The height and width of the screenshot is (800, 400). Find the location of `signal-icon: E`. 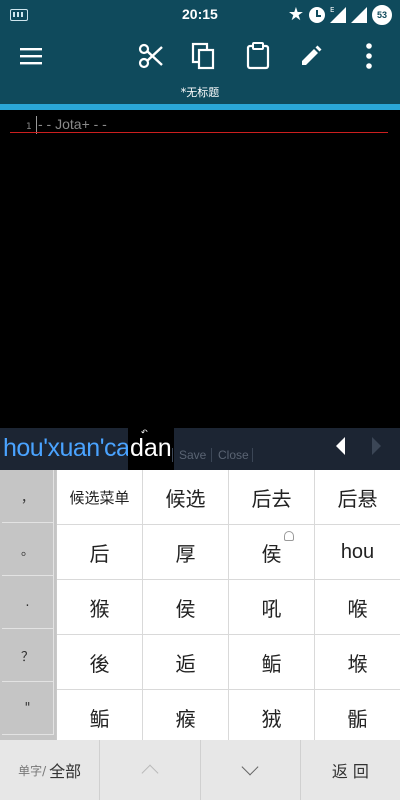

signal-icon: E is located at coordinates (338, 15).